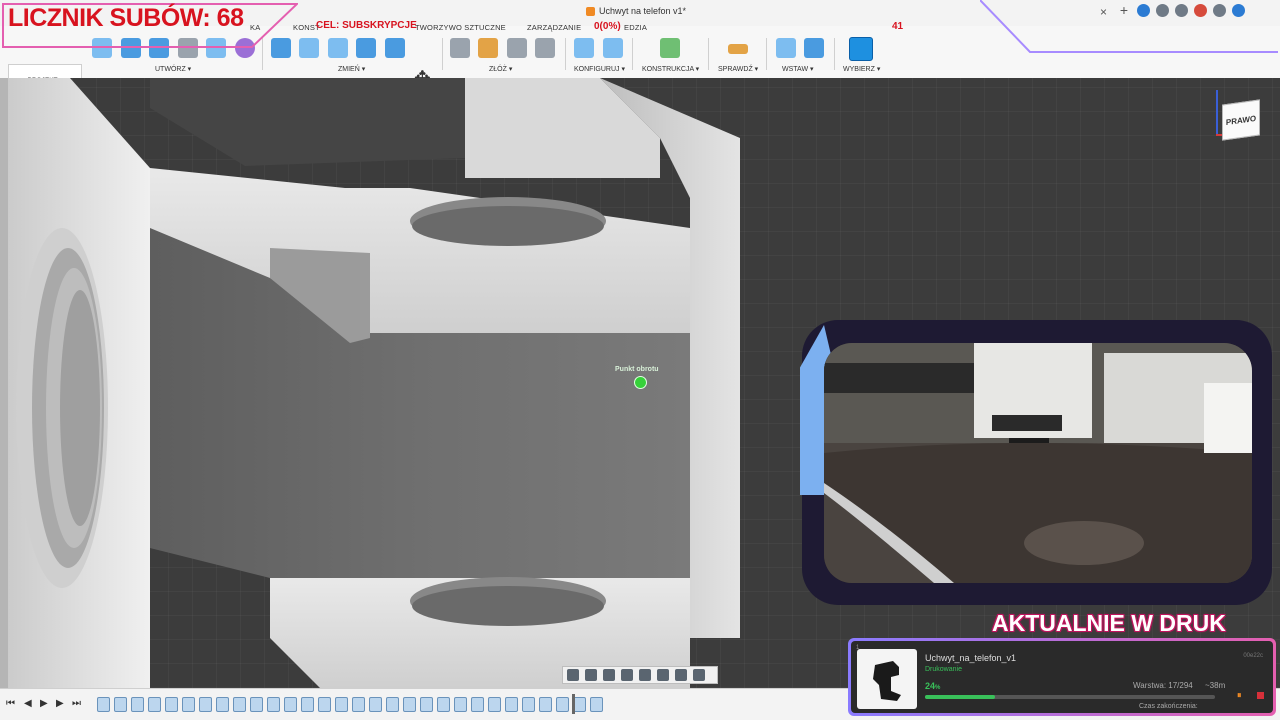 This screenshot has height=720, width=1280. Describe the element at coordinates (814, 48) in the screenshot. I see `insert-image-icon` at that location.